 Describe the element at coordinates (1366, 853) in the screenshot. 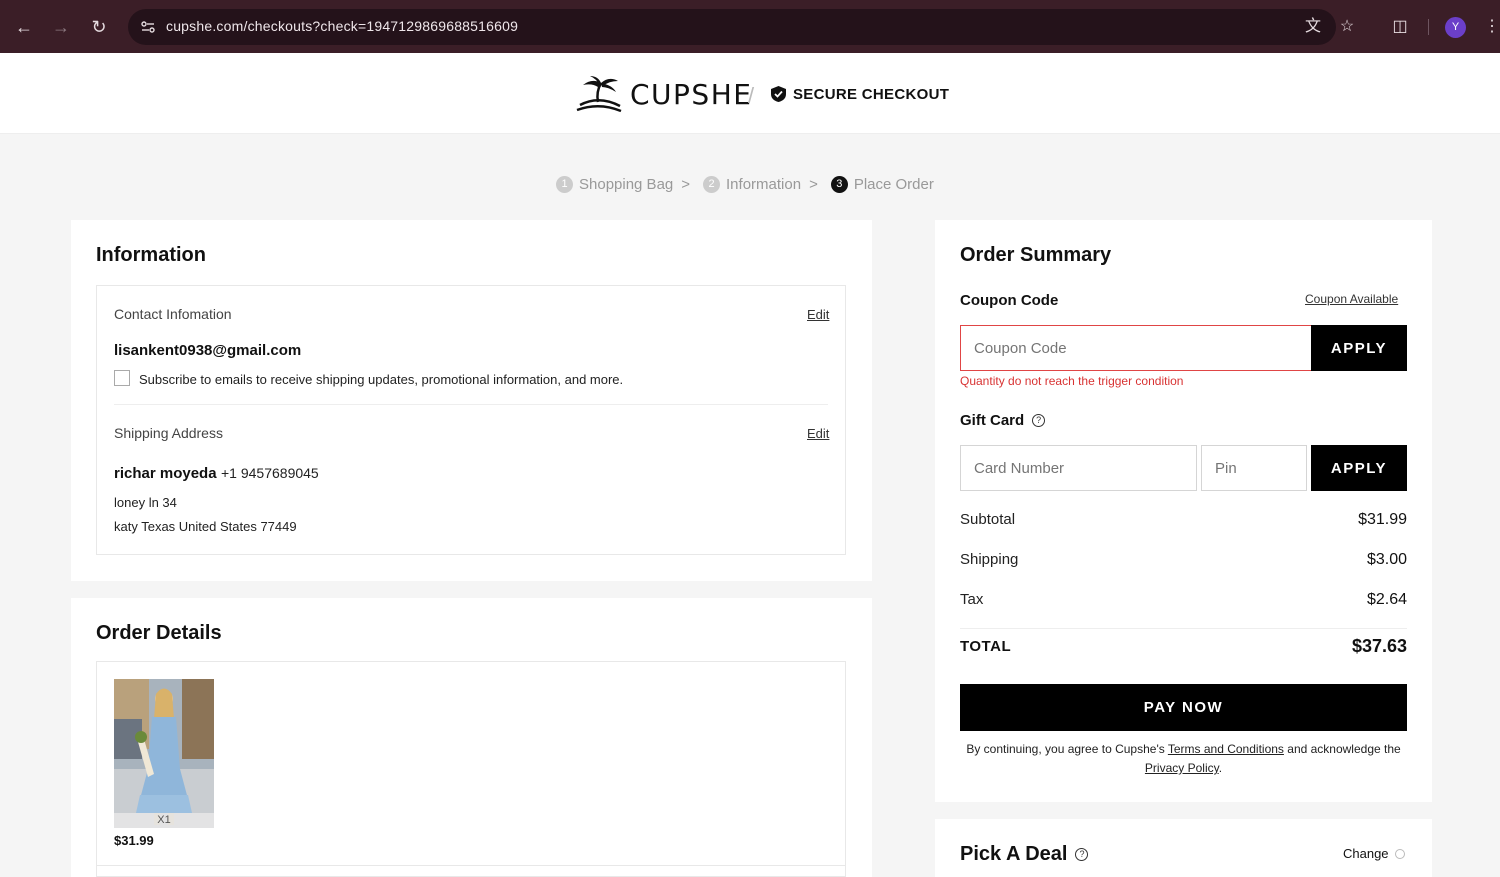

I see `change-label: Change` at that location.